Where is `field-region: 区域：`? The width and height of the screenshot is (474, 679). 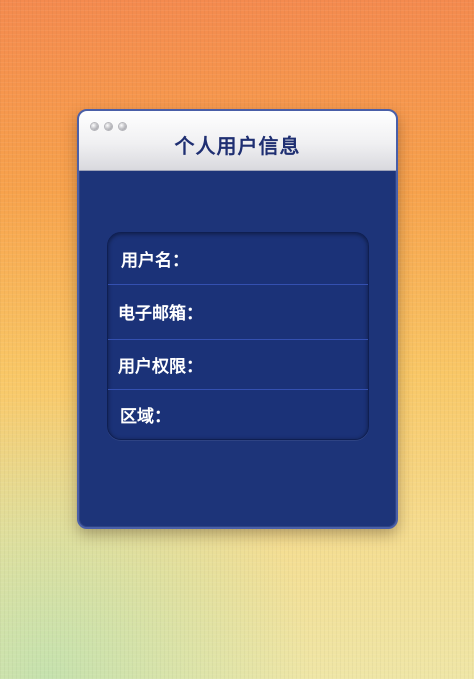
field-region: 区域： is located at coordinates (238, 414).